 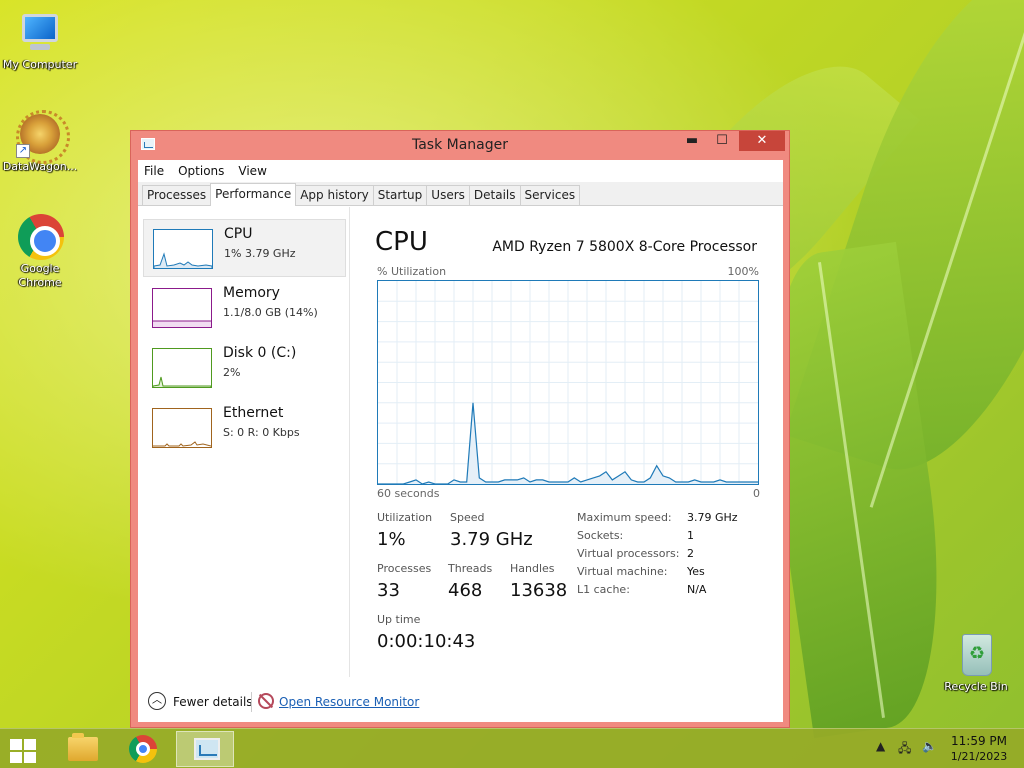 I want to click on clock-date: 1/21/2023, so click(x=979, y=756).